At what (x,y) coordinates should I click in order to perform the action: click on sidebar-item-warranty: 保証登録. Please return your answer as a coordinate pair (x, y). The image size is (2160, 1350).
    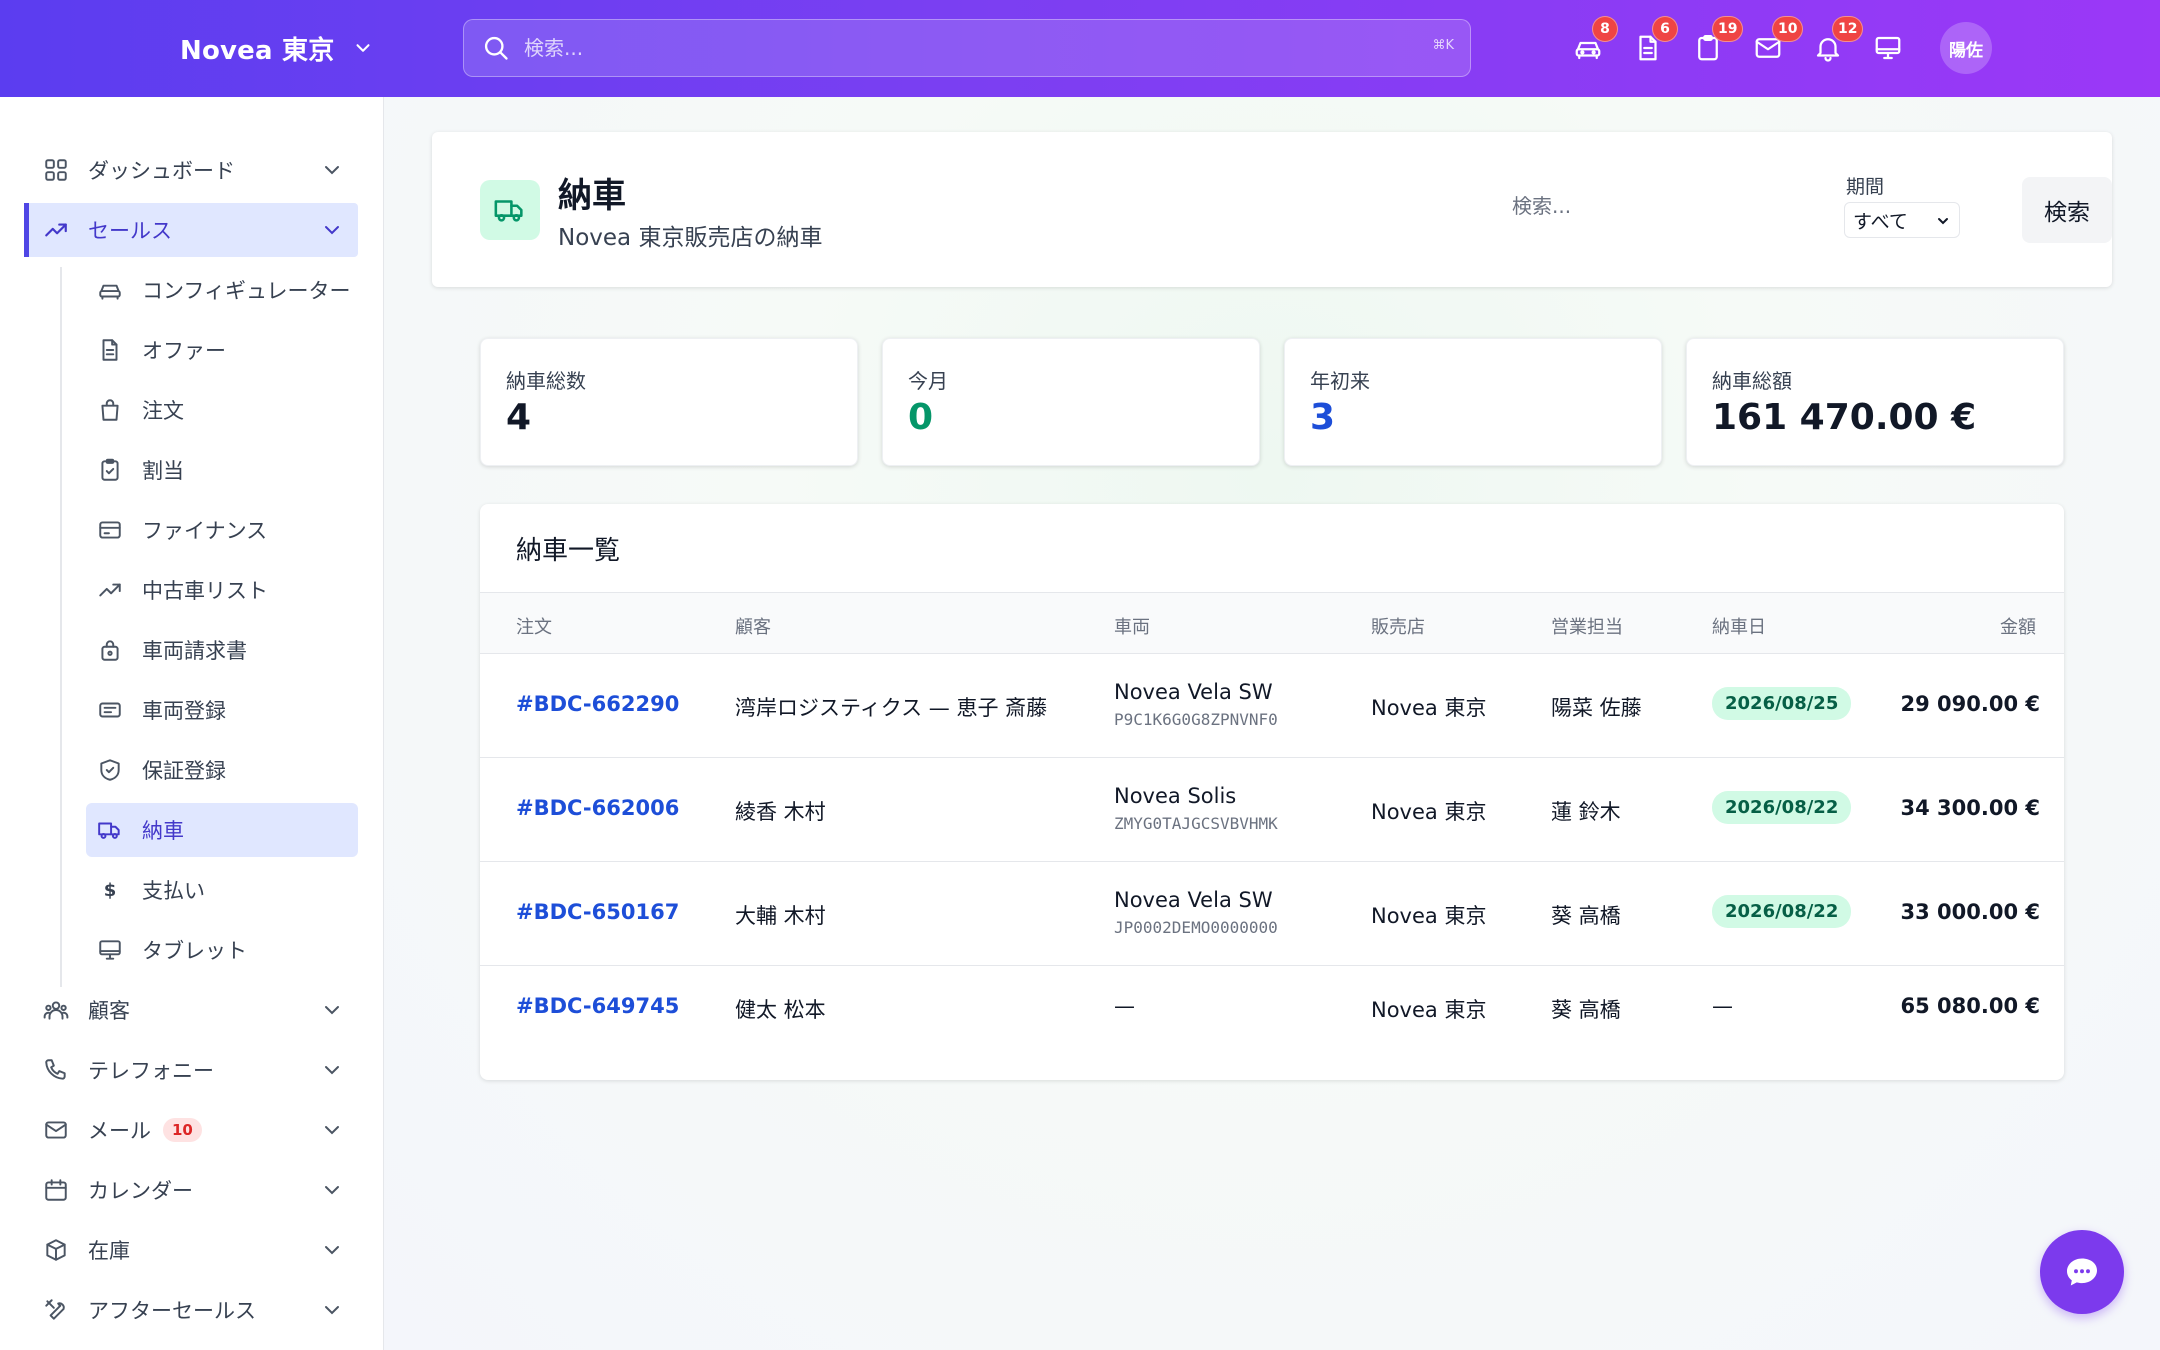
    Looking at the image, I should click on (222, 770).